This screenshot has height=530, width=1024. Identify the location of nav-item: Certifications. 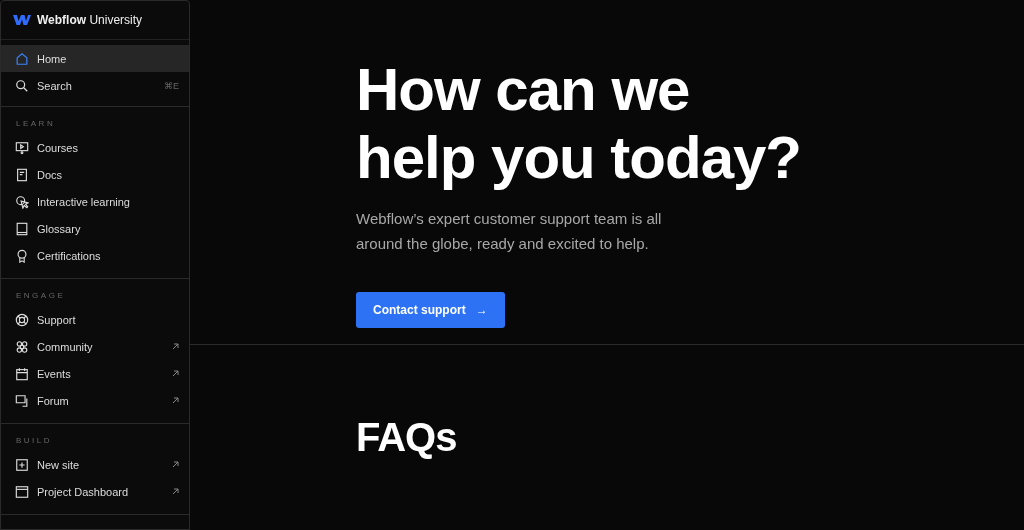
(95, 255).